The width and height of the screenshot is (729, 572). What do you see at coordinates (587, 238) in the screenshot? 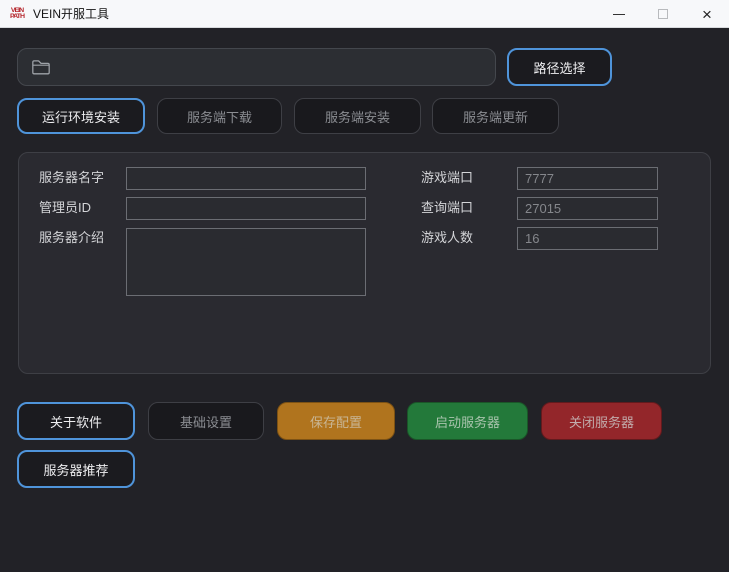
I see `player-count-input` at bounding box center [587, 238].